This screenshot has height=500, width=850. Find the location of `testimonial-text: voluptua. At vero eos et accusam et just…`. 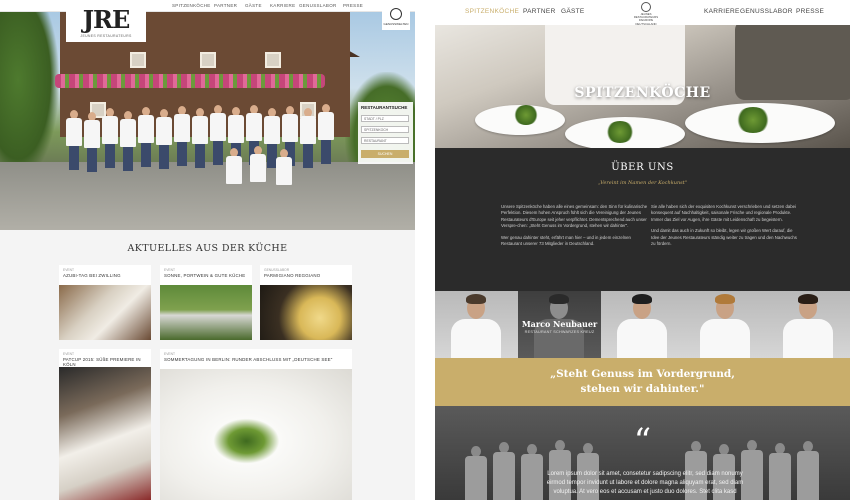

testimonial-text: voluptua. At vero eos et accusam et just… is located at coordinates (645, 492).